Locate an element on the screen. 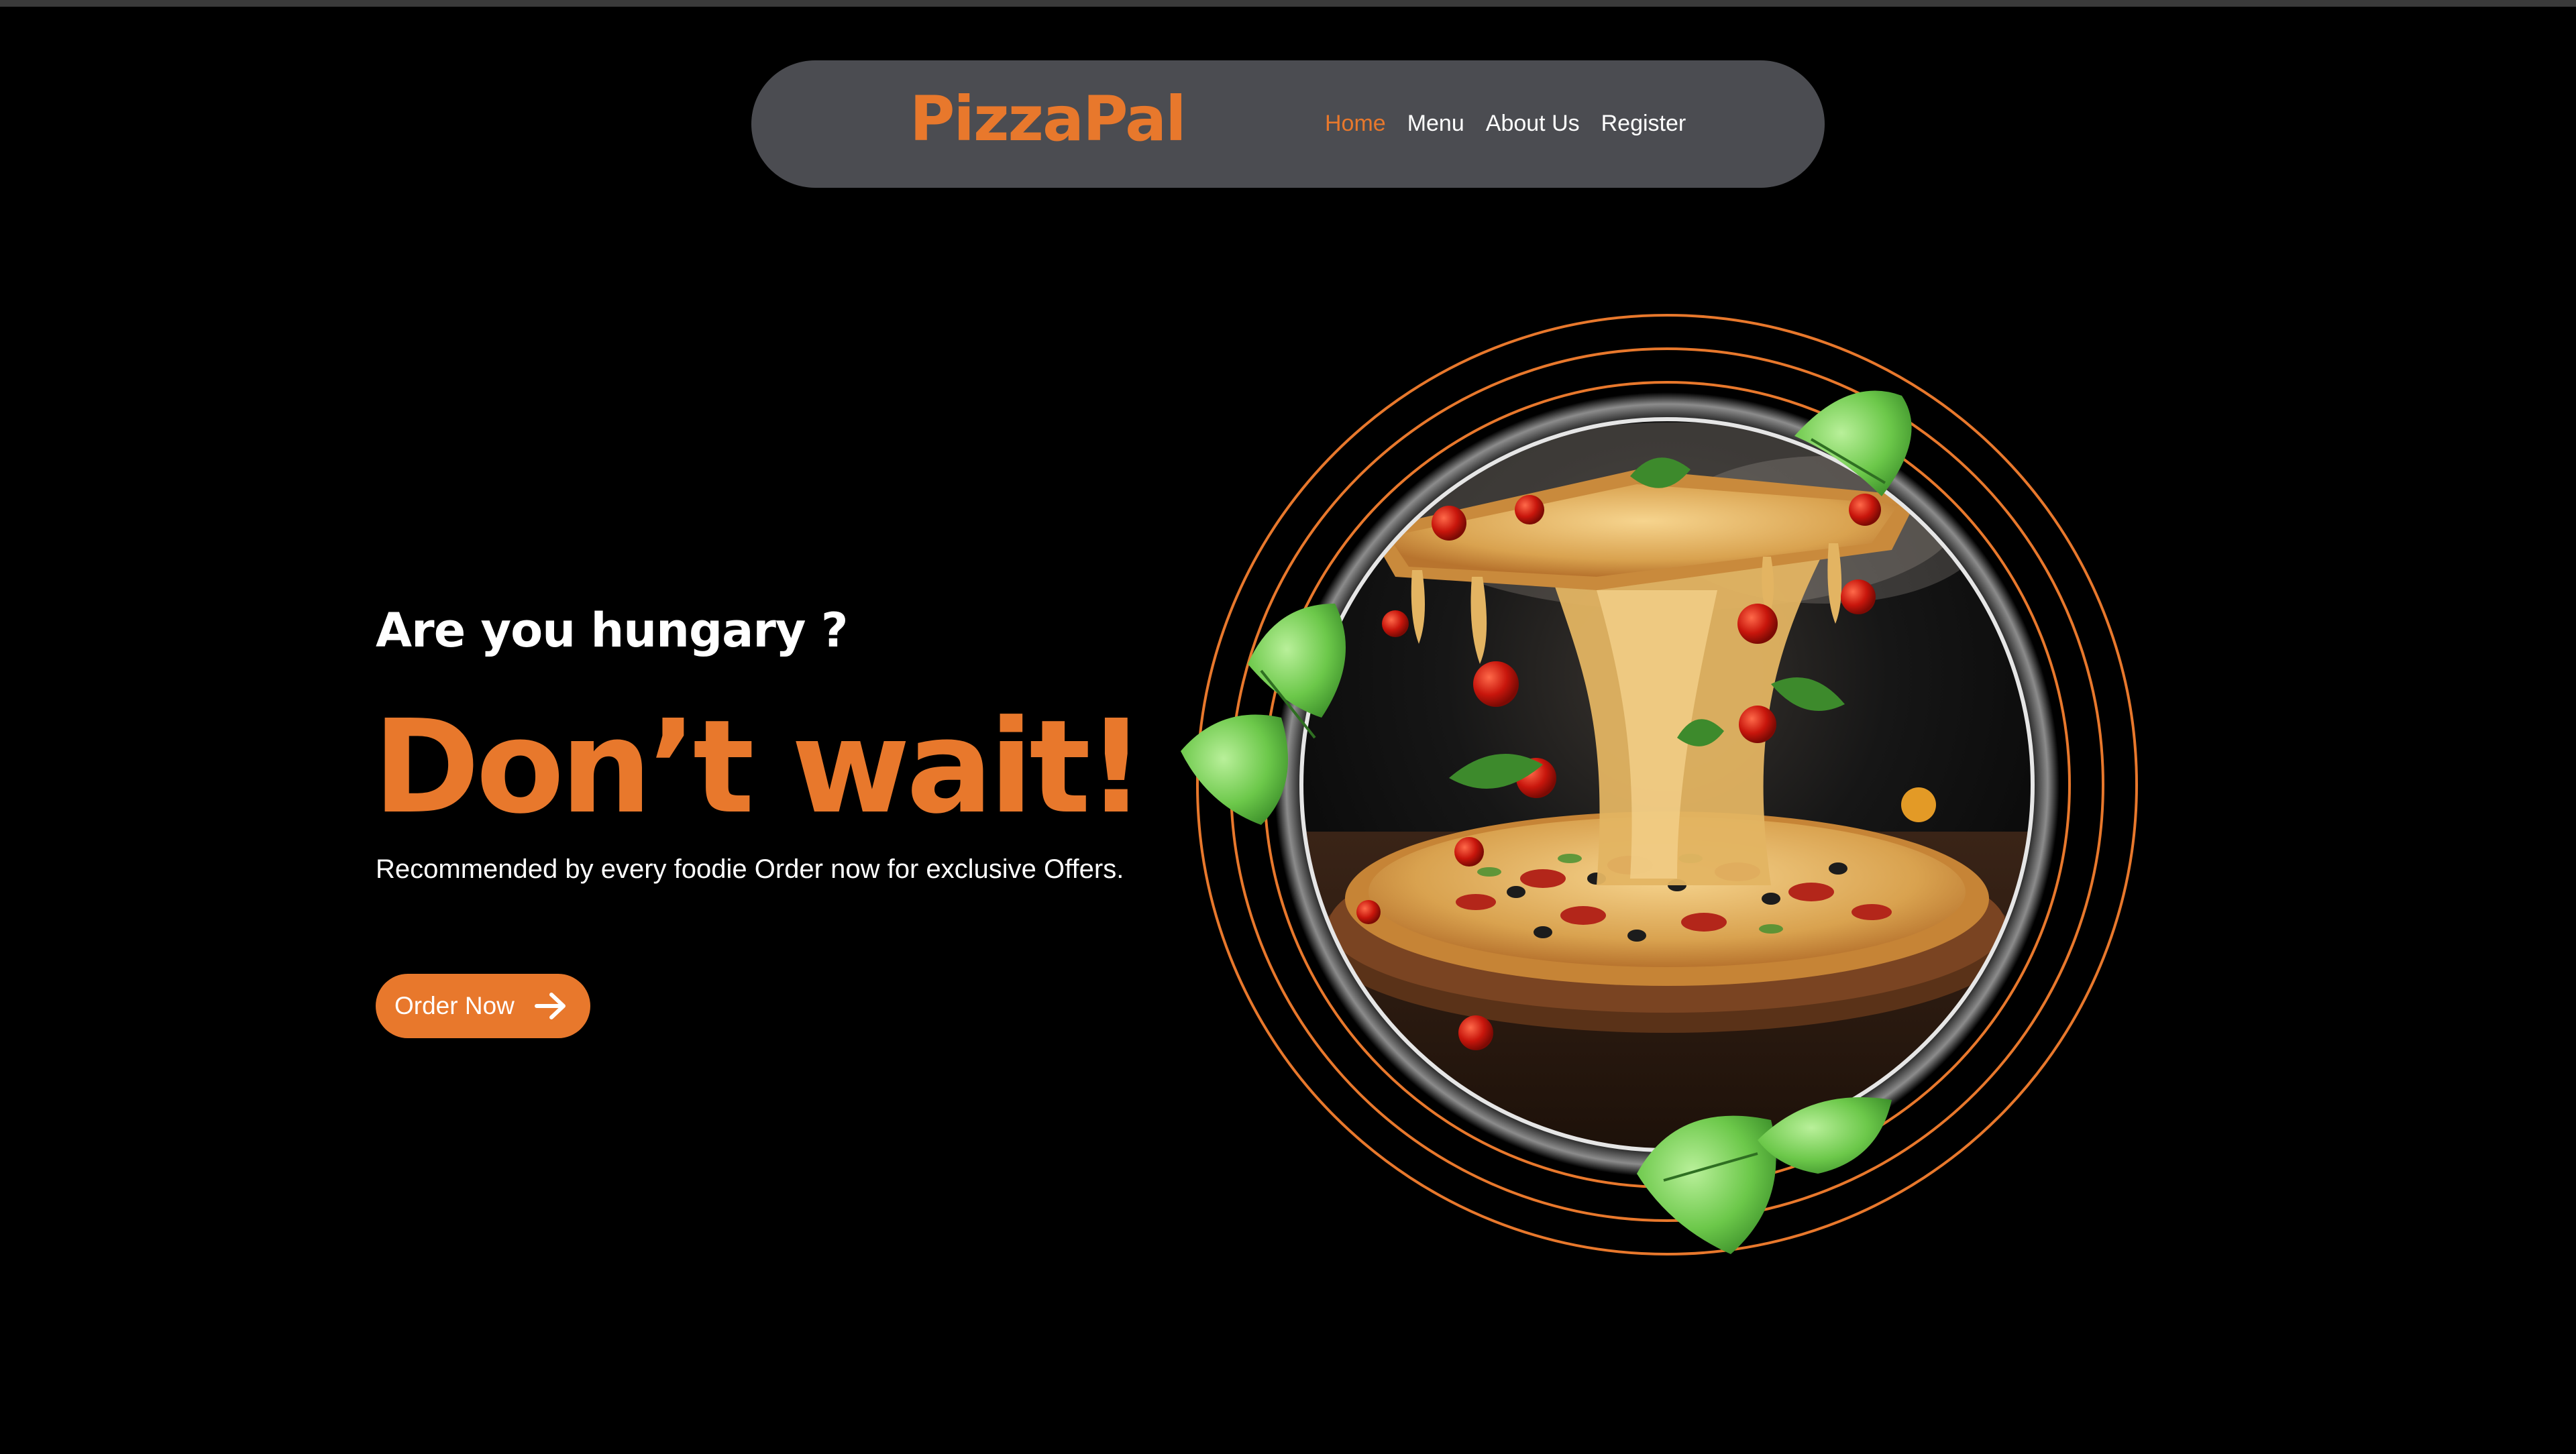 The width and height of the screenshot is (2576, 1454). arrow-right-icon is located at coordinates (550, 1006).